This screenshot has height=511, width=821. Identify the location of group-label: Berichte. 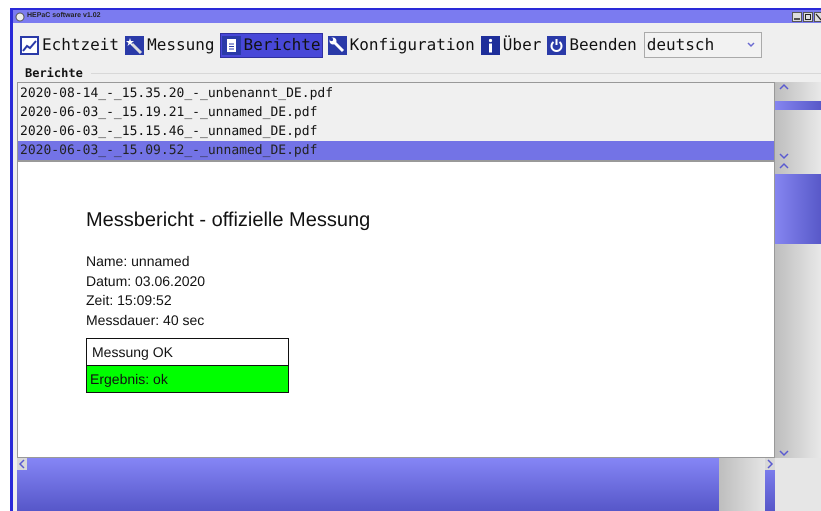
(54, 73).